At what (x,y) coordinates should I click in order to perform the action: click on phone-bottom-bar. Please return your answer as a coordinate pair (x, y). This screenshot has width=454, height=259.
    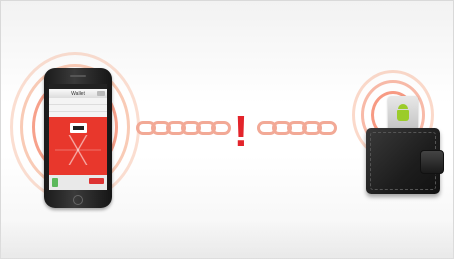
    Looking at the image, I should click on (78, 182).